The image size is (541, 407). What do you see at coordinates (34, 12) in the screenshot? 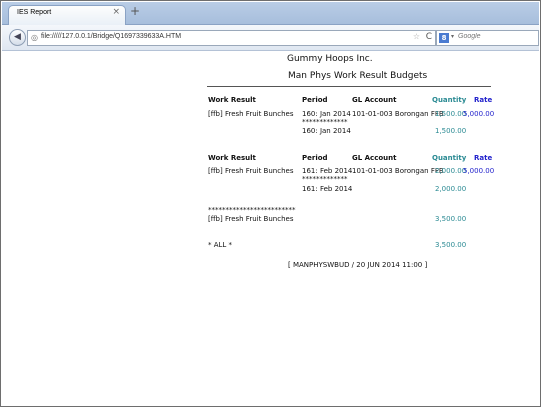
I see `tab-title: IES Report` at bounding box center [34, 12].